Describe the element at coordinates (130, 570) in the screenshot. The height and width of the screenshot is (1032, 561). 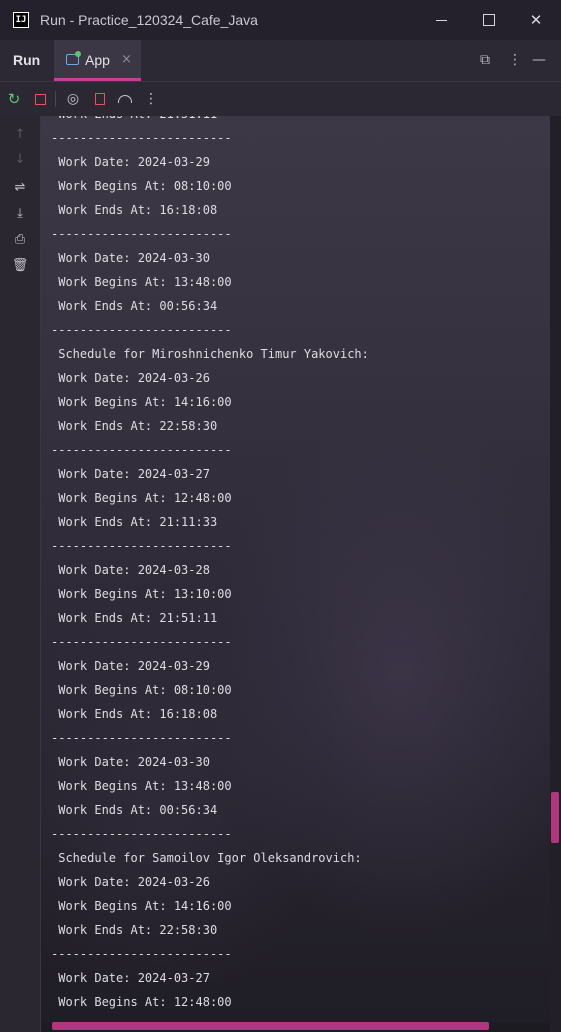
I see `console-line: Work Date: 2024-03-28` at that location.